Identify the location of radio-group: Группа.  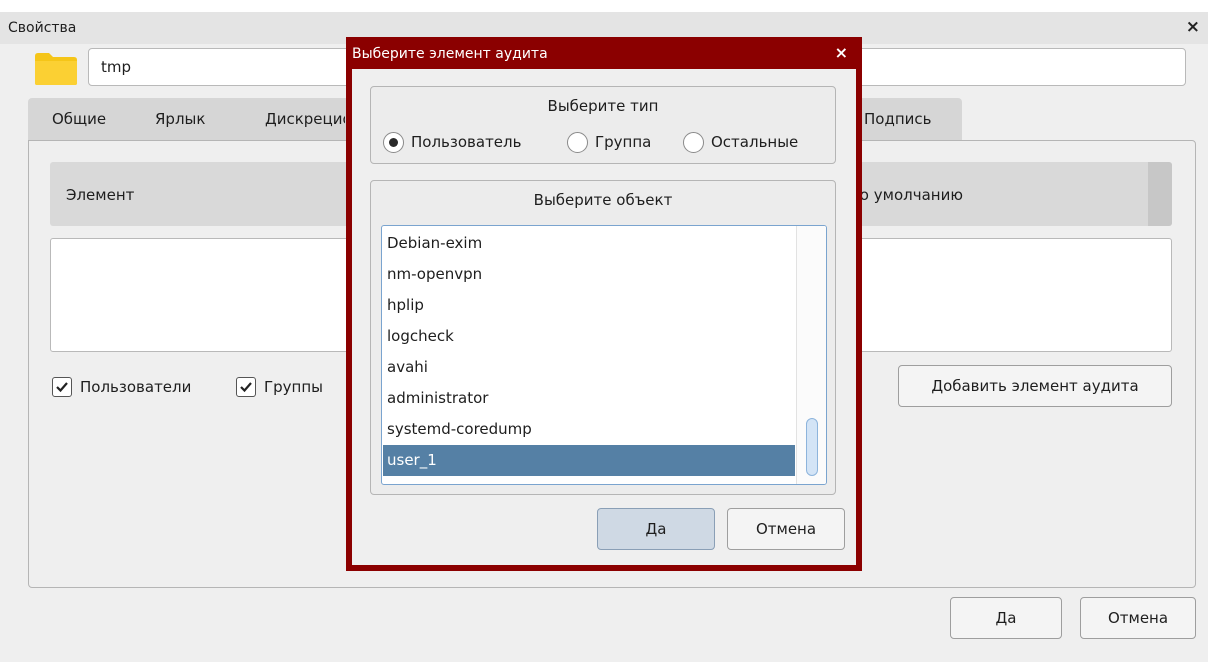
(609, 142).